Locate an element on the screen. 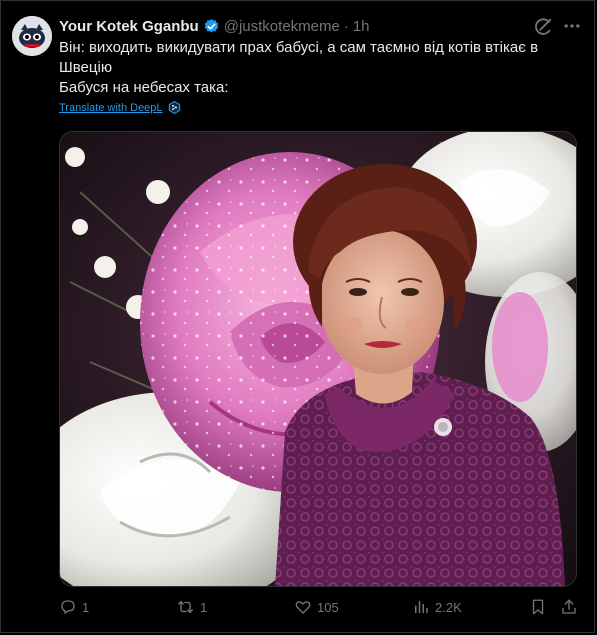  share-icon is located at coordinates (569, 606).